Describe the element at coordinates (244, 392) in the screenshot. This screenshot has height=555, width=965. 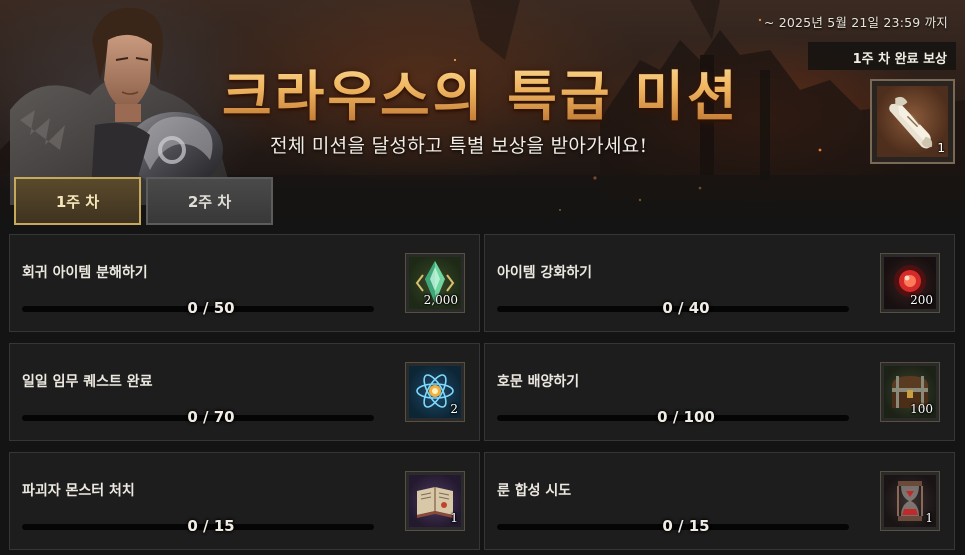
I see `mission-card: 일일 임무 퀘스트 완료 0 / 70 2` at that location.